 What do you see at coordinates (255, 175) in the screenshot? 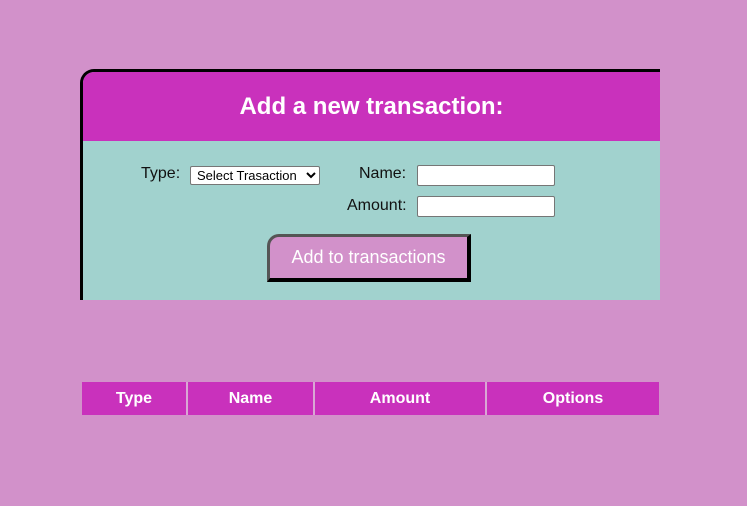
I see `transaction-type-select: Select Trasaction` at bounding box center [255, 175].